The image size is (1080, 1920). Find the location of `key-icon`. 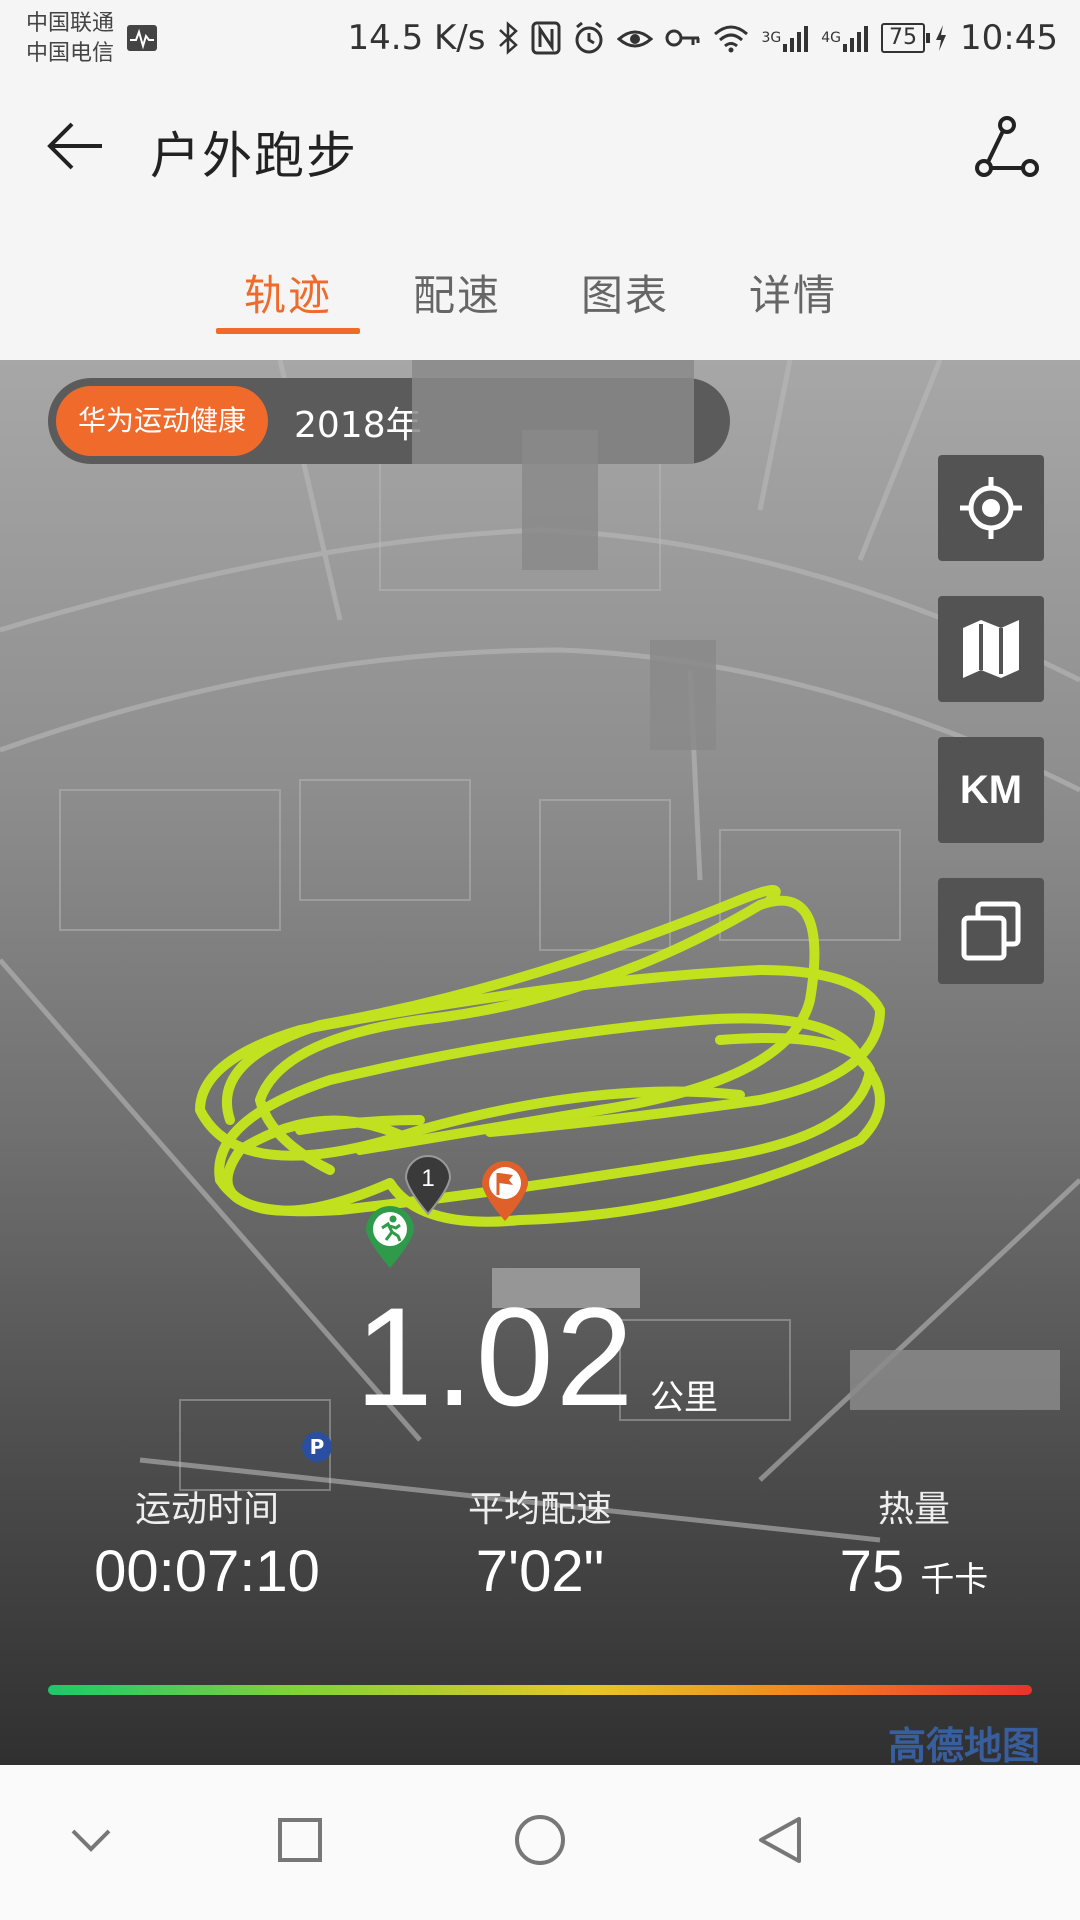

key-icon is located at coordinates (683, 38).